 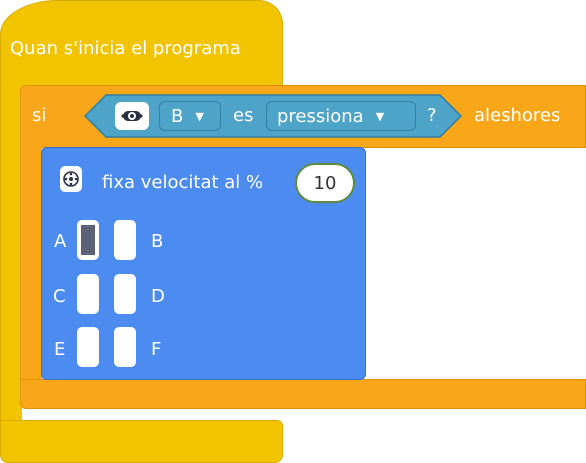 I want to click on hat-block-label: Quan s'inicia el programa, so click(x=125, y=48).